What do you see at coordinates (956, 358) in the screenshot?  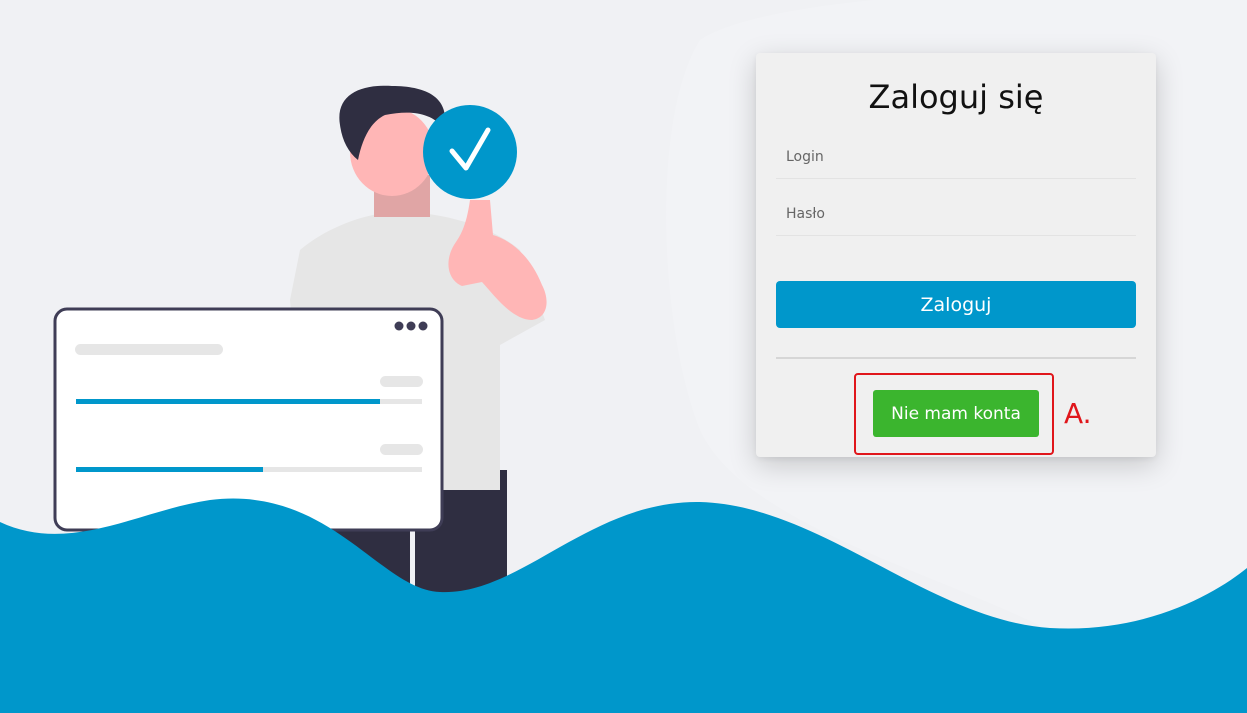 I see `divider` at bounding box center [956, 358].